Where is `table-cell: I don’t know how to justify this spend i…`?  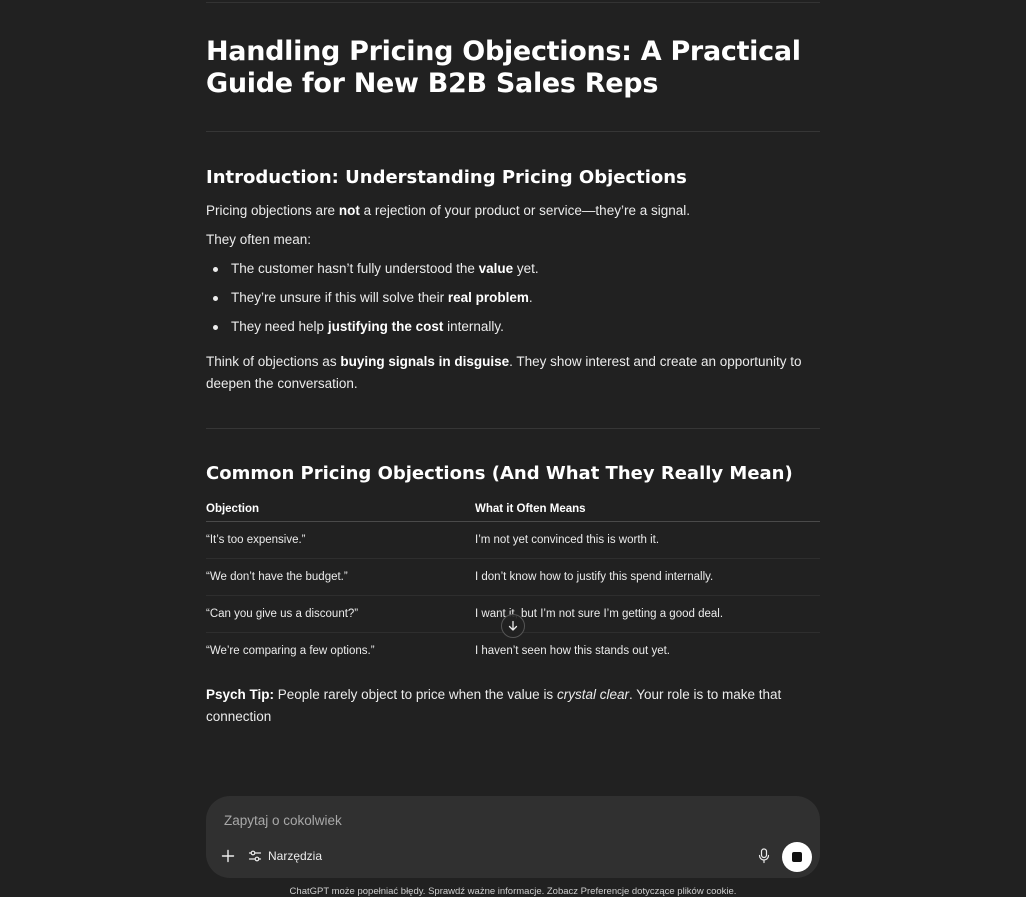
table-cell: I don’t know how to justify this spend i… is located at coordinates (647, 577).